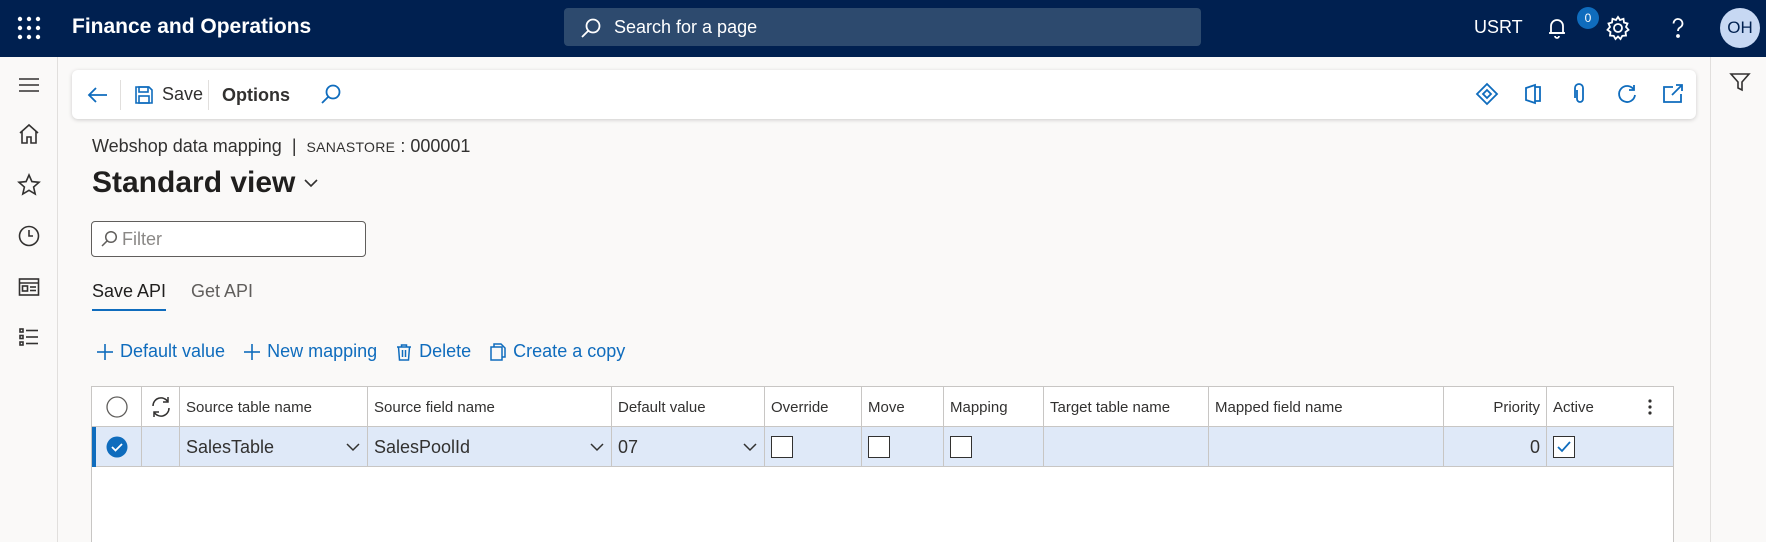  Describe the element at coordinates (1740, 82) in the screenshot. I see `filter-icon` at that location.